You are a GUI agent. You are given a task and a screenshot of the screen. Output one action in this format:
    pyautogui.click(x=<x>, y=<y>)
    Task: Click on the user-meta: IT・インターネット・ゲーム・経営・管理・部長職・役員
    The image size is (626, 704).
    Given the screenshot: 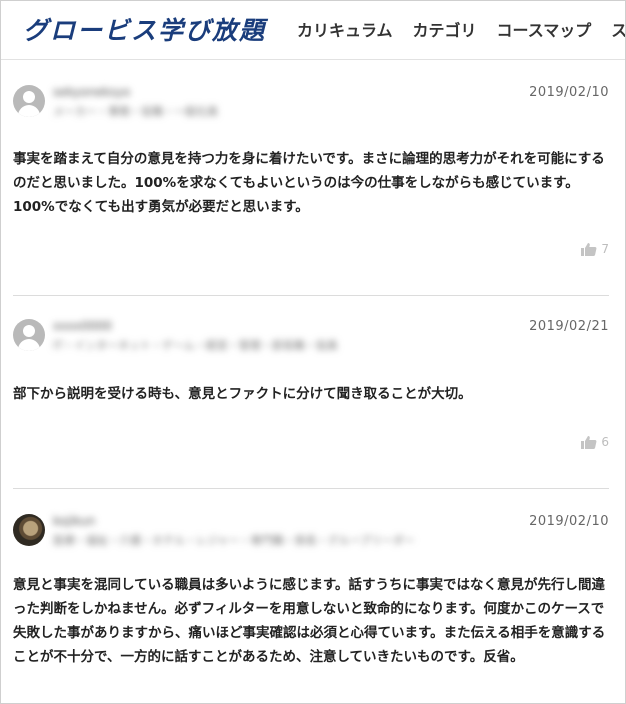 What is the action you would take?
    pyautogui.click(x=195, y=345)
    